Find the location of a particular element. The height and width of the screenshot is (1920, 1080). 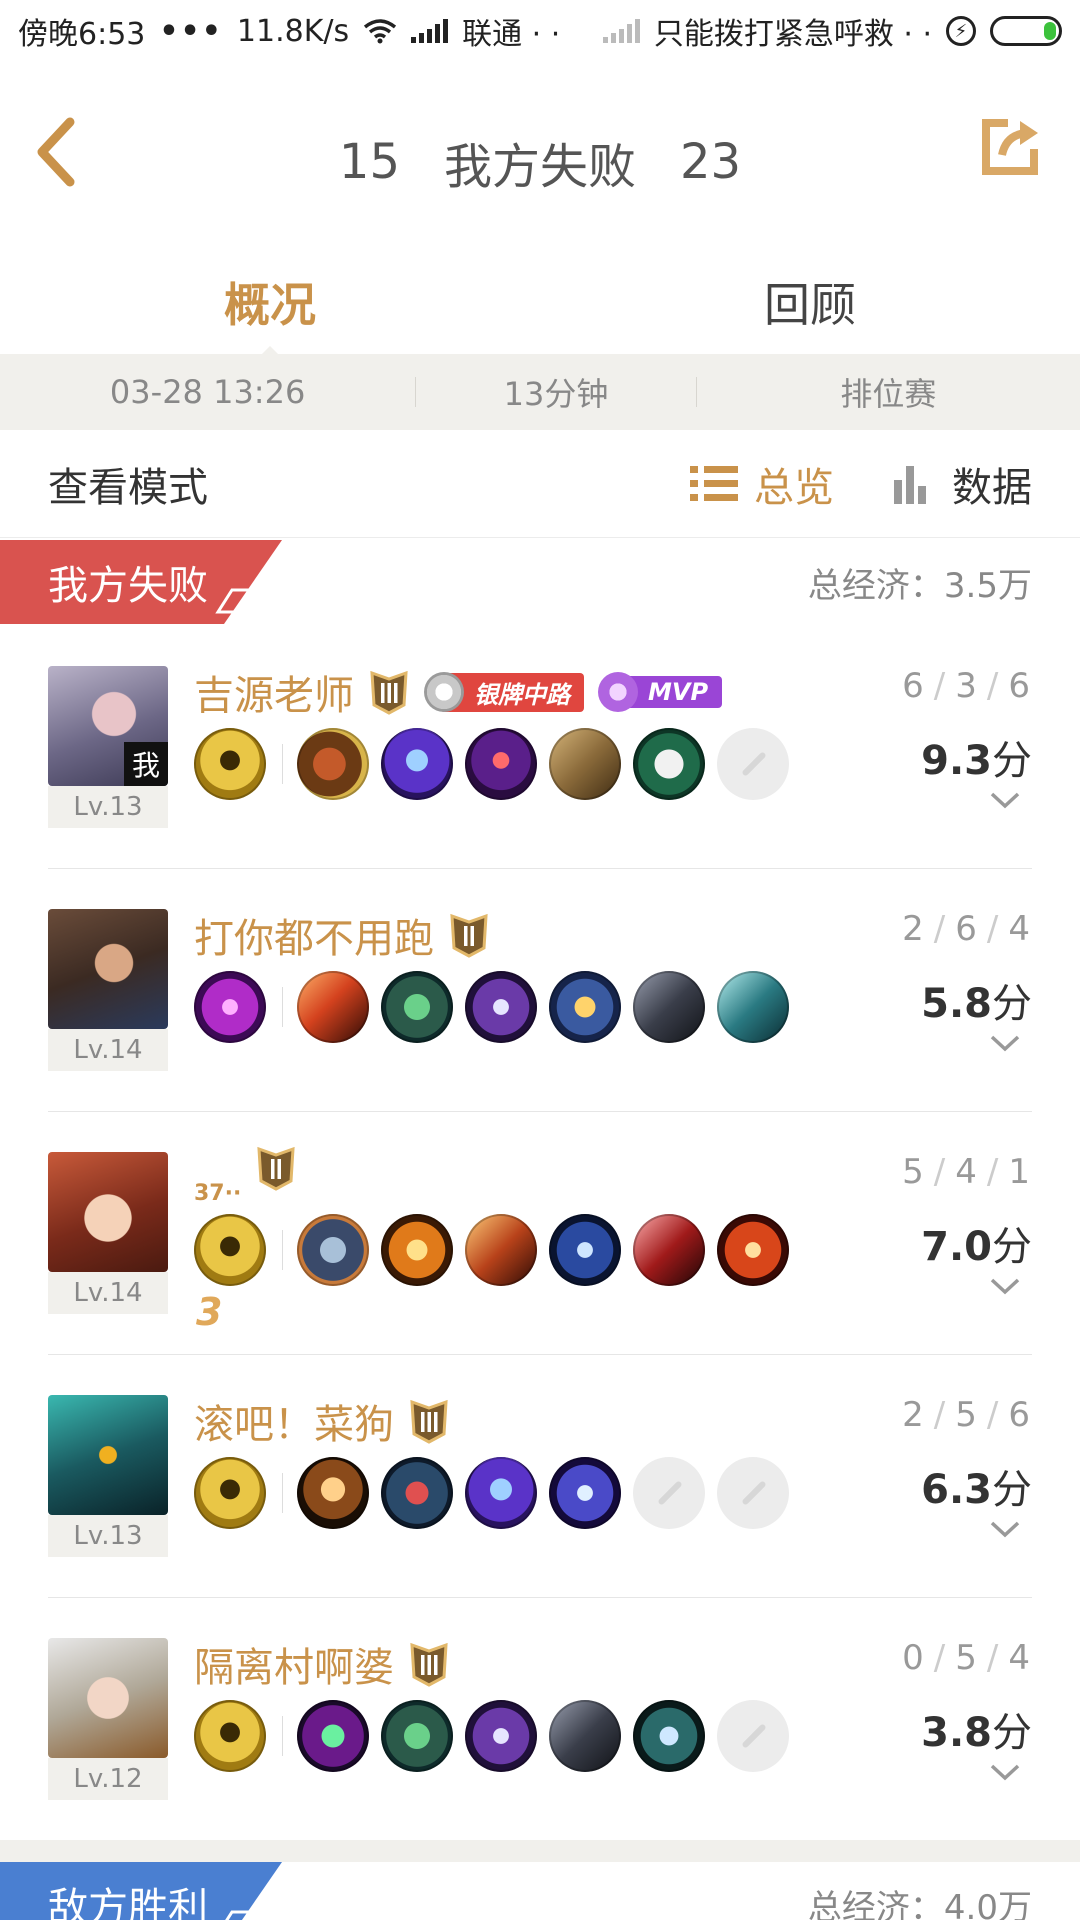

blade-red-item-icon is located at coordinates (669, 1250).